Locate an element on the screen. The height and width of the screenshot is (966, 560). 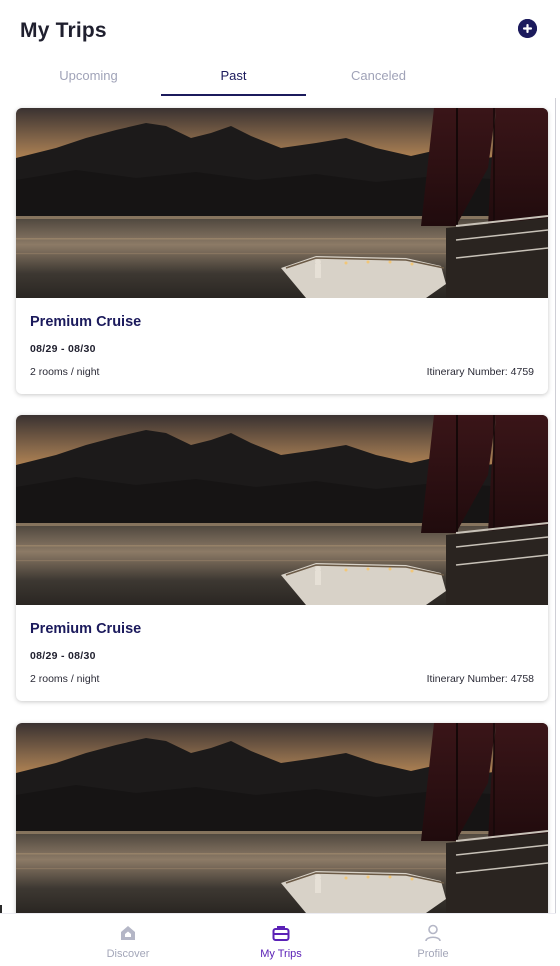
tab-canceled: Canceled is located at coordinates (378, 79).